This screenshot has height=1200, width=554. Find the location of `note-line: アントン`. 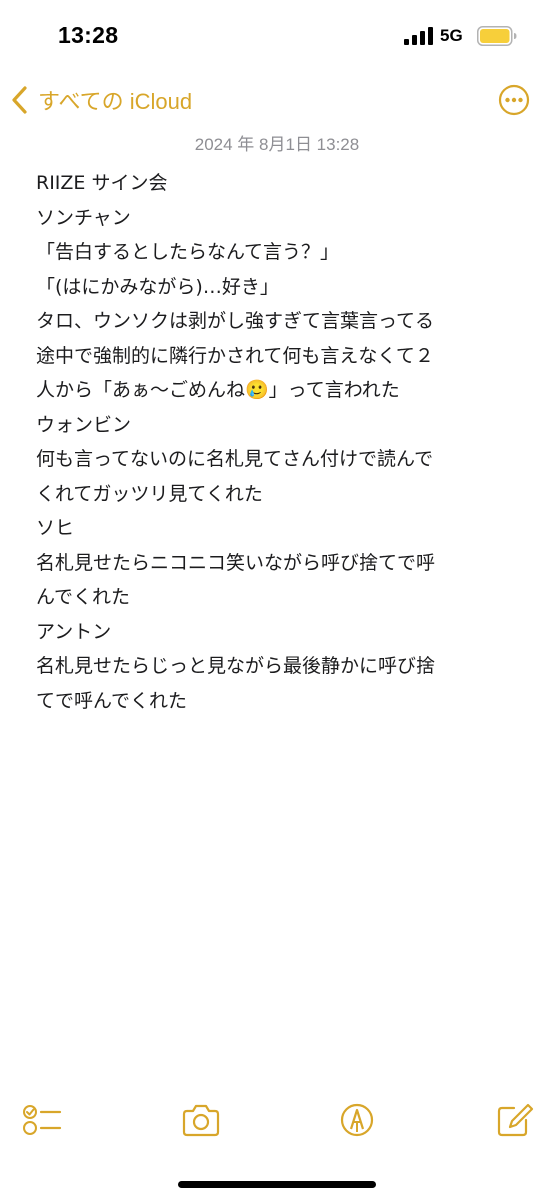

note-line: アントン is located at coordinates (74, 631).